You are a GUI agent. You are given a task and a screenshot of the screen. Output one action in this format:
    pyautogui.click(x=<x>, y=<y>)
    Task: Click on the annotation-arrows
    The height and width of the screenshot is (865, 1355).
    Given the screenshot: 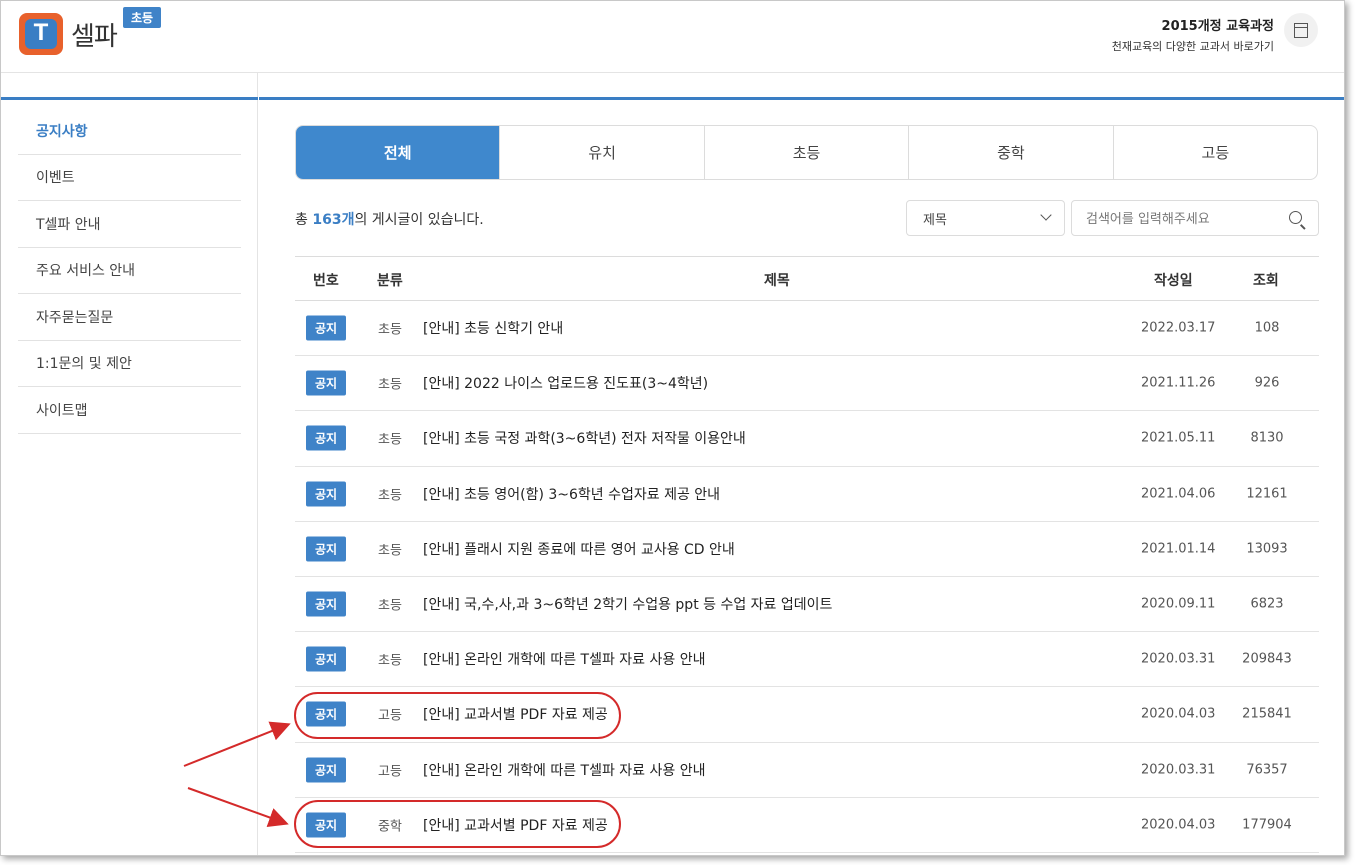 What is the action you would take?
    pyautogui.click(x=237, y=774)
    